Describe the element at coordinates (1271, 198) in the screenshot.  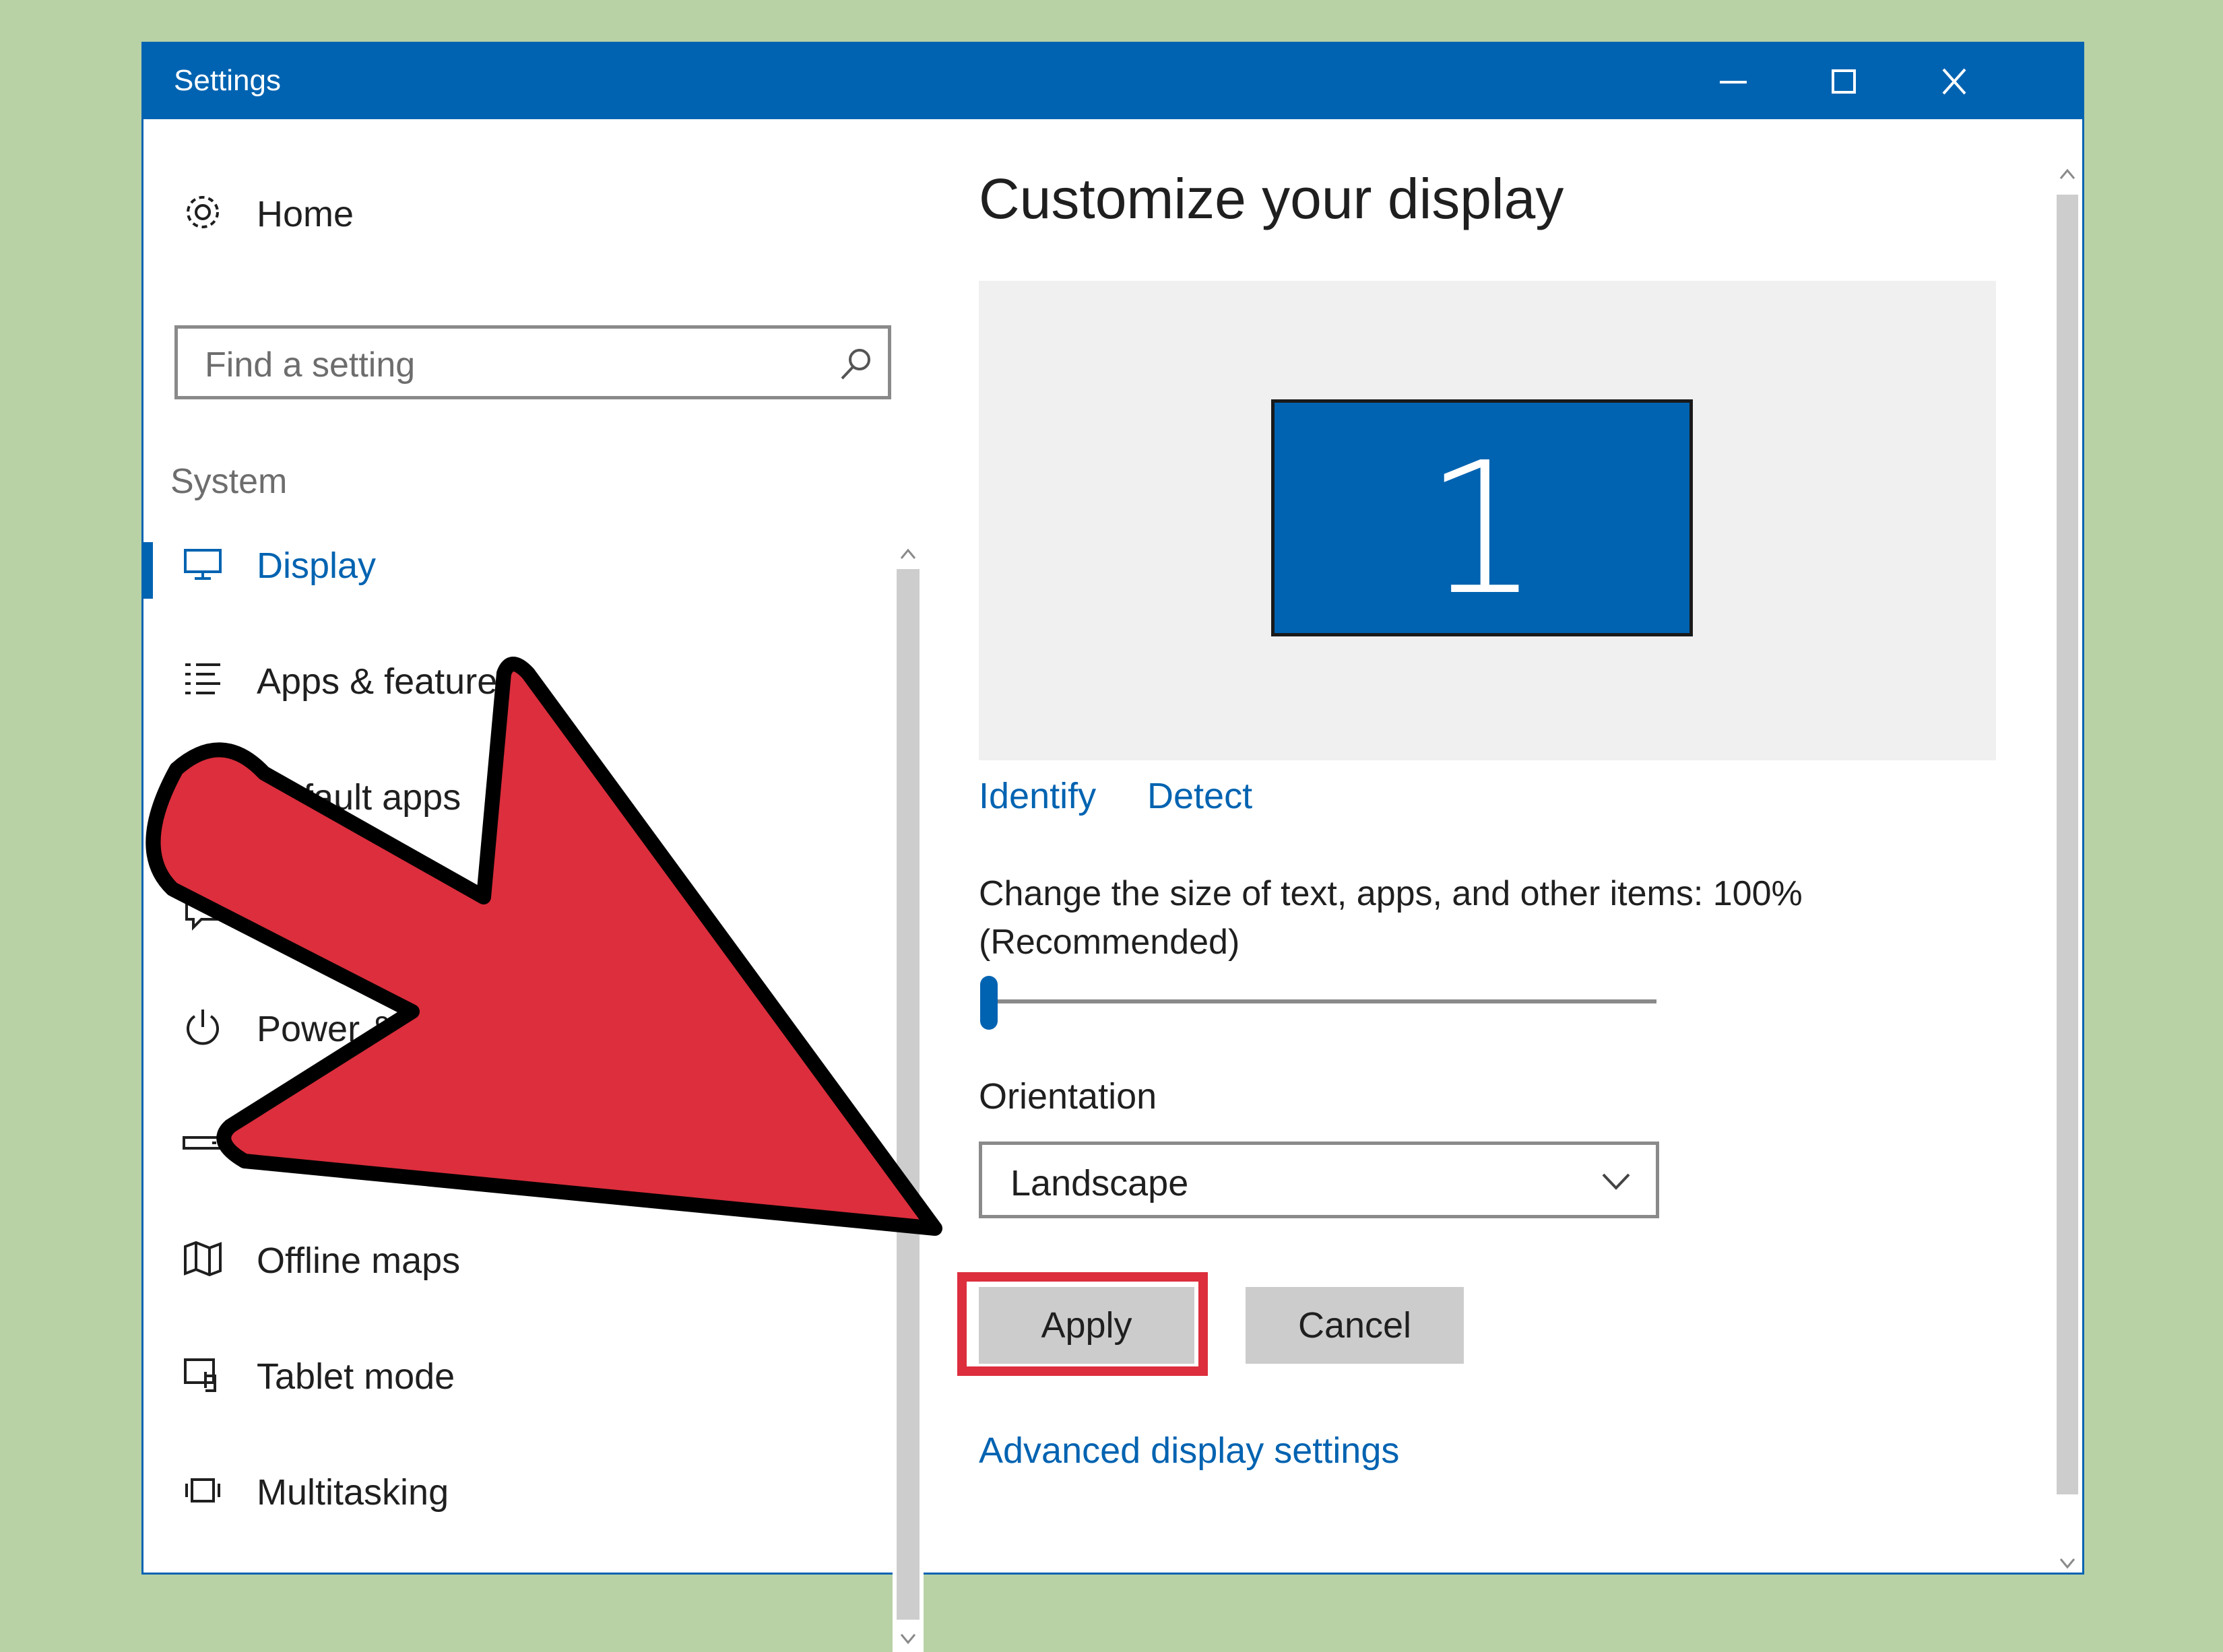
I see `page-title: Customize your display` at that location.